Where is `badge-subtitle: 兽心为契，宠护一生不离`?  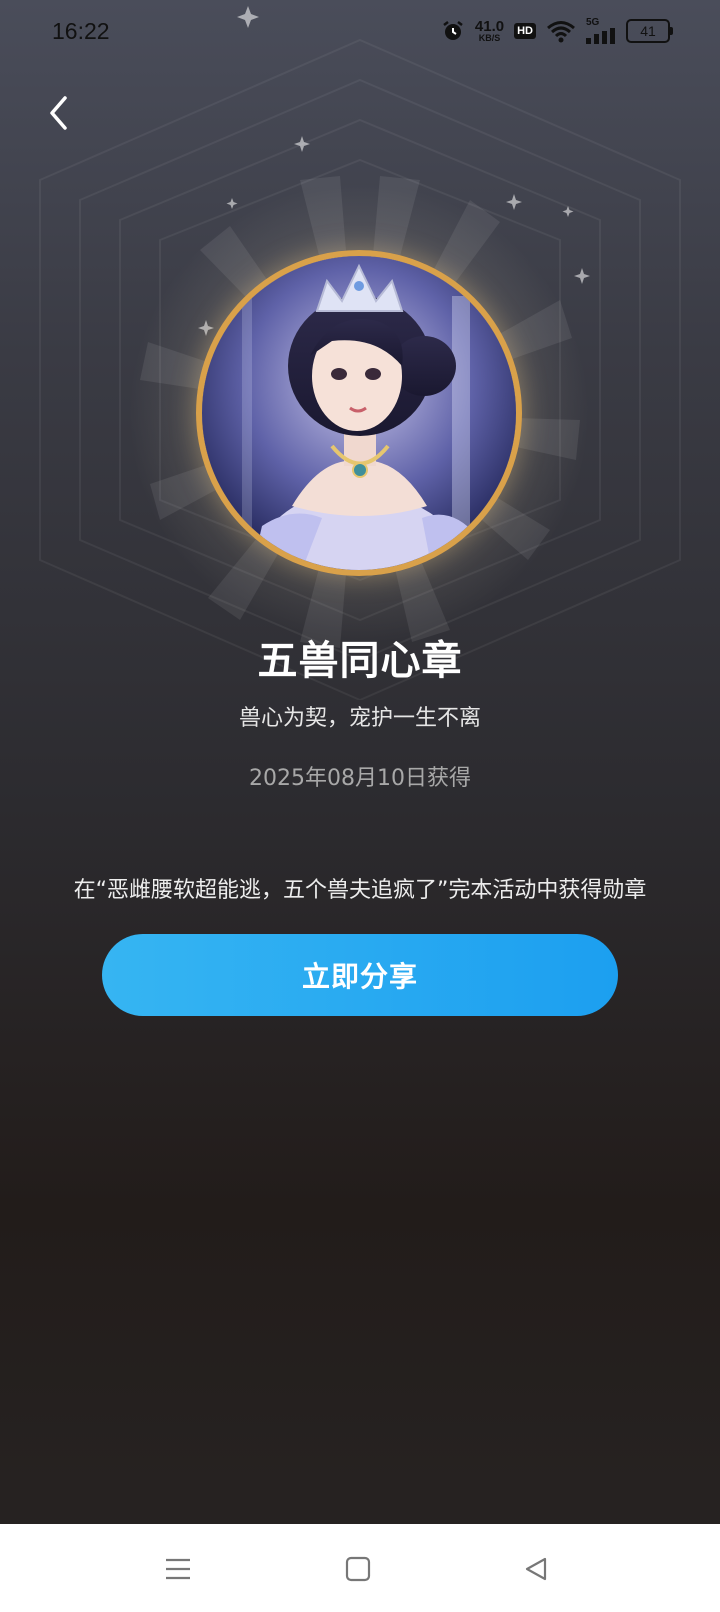
badge-subtitle: 兽心为契，宠护一生不离 is located at coordinates (359, 718).